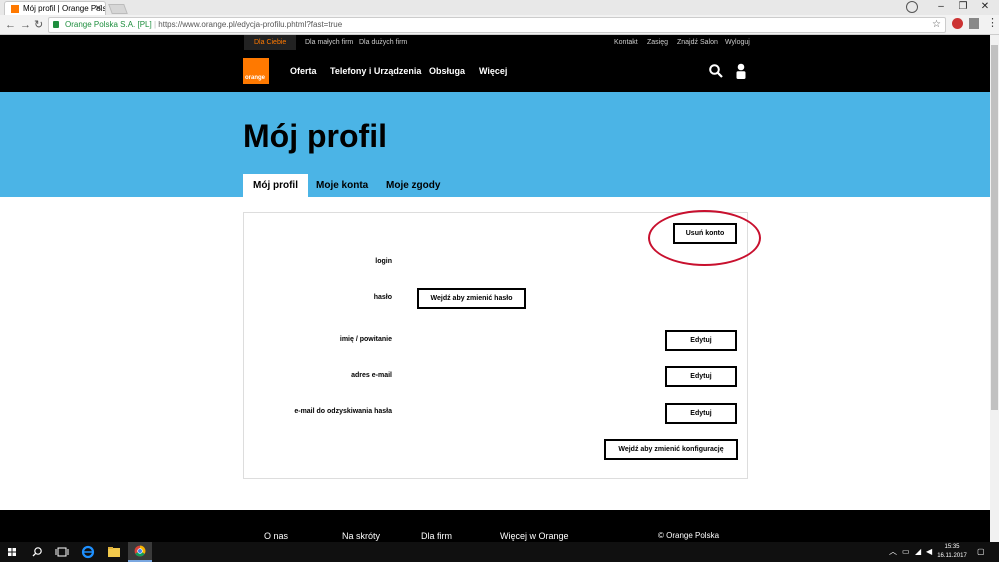 This screenshot has width=999, height=562. I want to click on email-label: adres e-mail, so click(371, 375).